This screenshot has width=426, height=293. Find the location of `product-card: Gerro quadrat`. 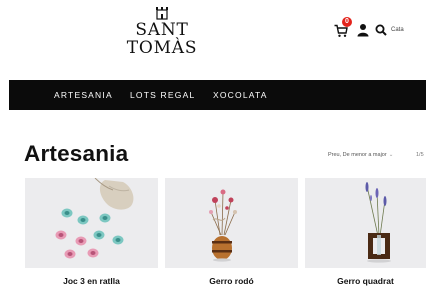

product-card: Gerro quadrat is located at coordinates (365, 235).